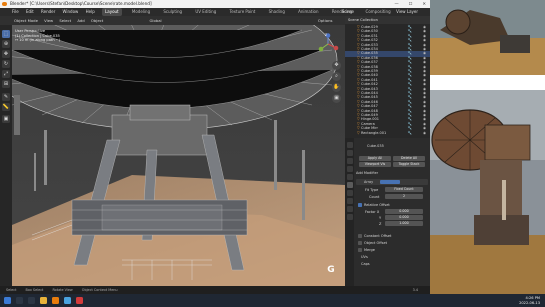 This screenshot has width=545, height=307. Describe the element at coordinates (79, 300) in the screenshot. I see `app-icon` at that location.